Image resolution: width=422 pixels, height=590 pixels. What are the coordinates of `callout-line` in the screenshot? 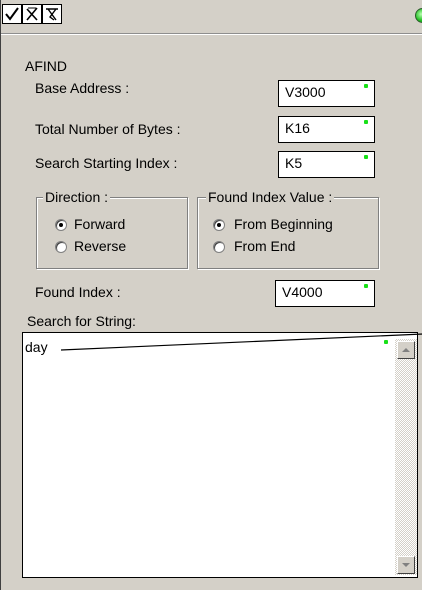 It's located at (241, 342).